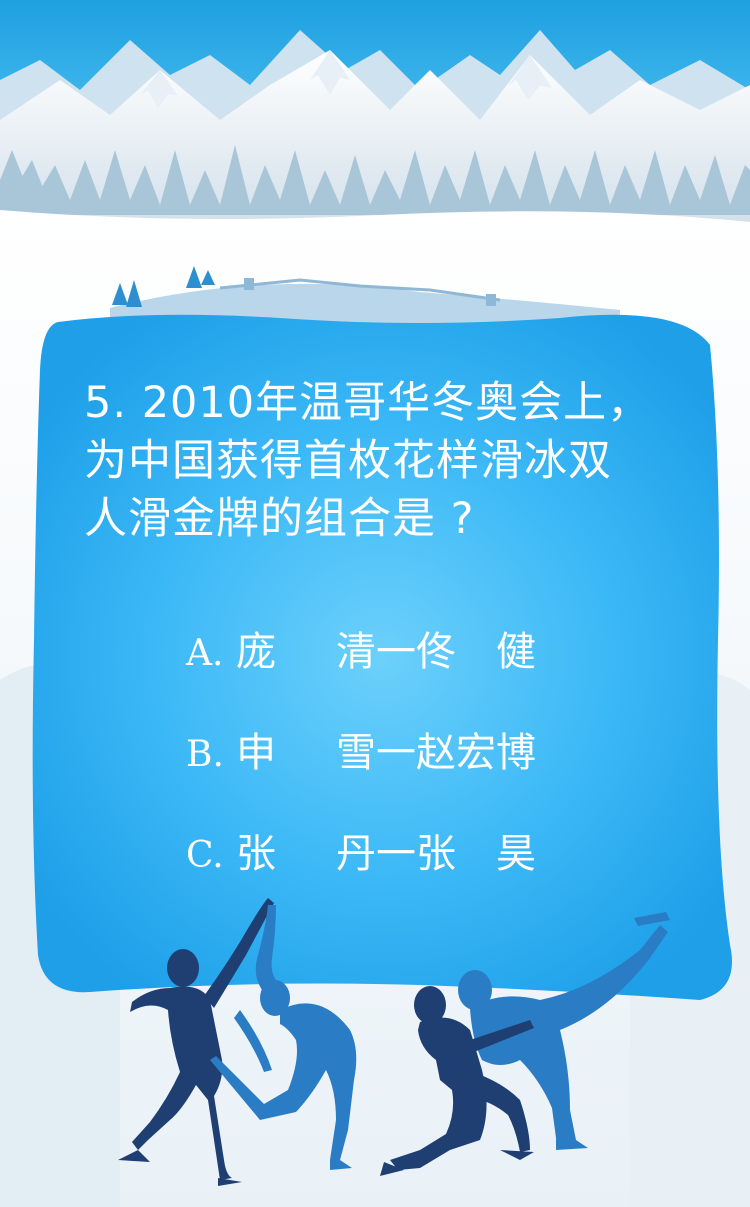 This screenshot has width=750, height=1207. I want to click on option-b: B. 申 雪一赵宏博, so click(361, 754).